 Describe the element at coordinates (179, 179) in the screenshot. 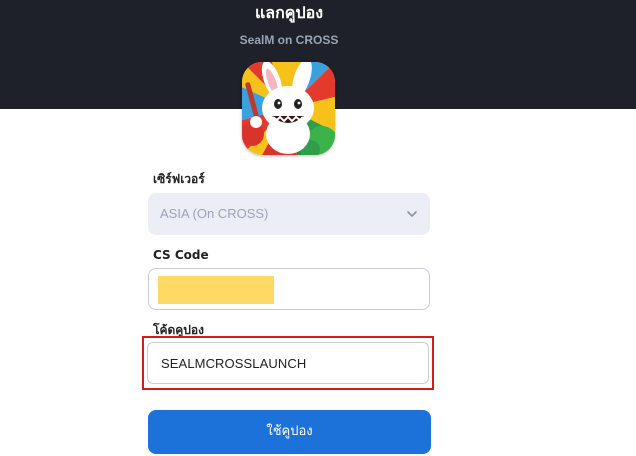

I see `server-label: เซิร์ฟเวอร์` at that location.